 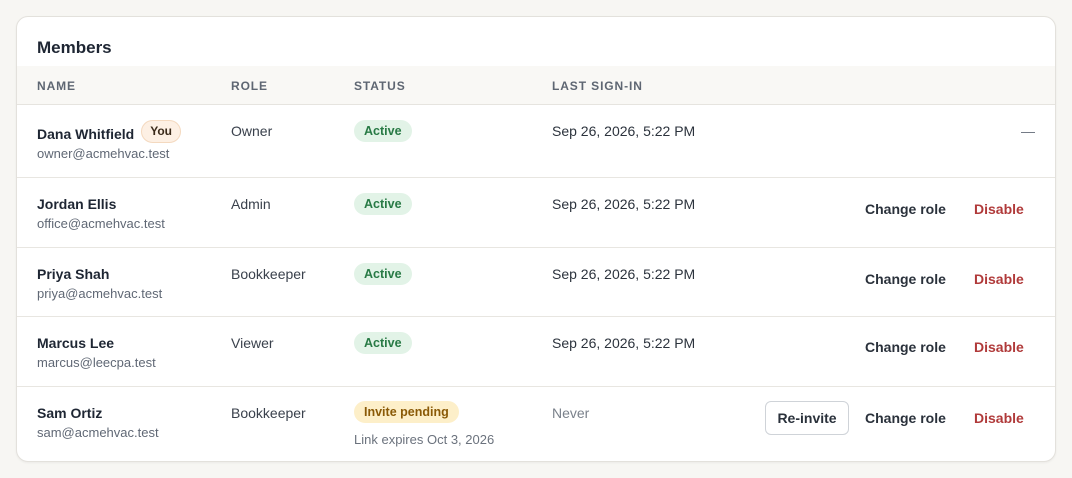 I want to click on last-sign-in: Never, so click(x=571, y=413).